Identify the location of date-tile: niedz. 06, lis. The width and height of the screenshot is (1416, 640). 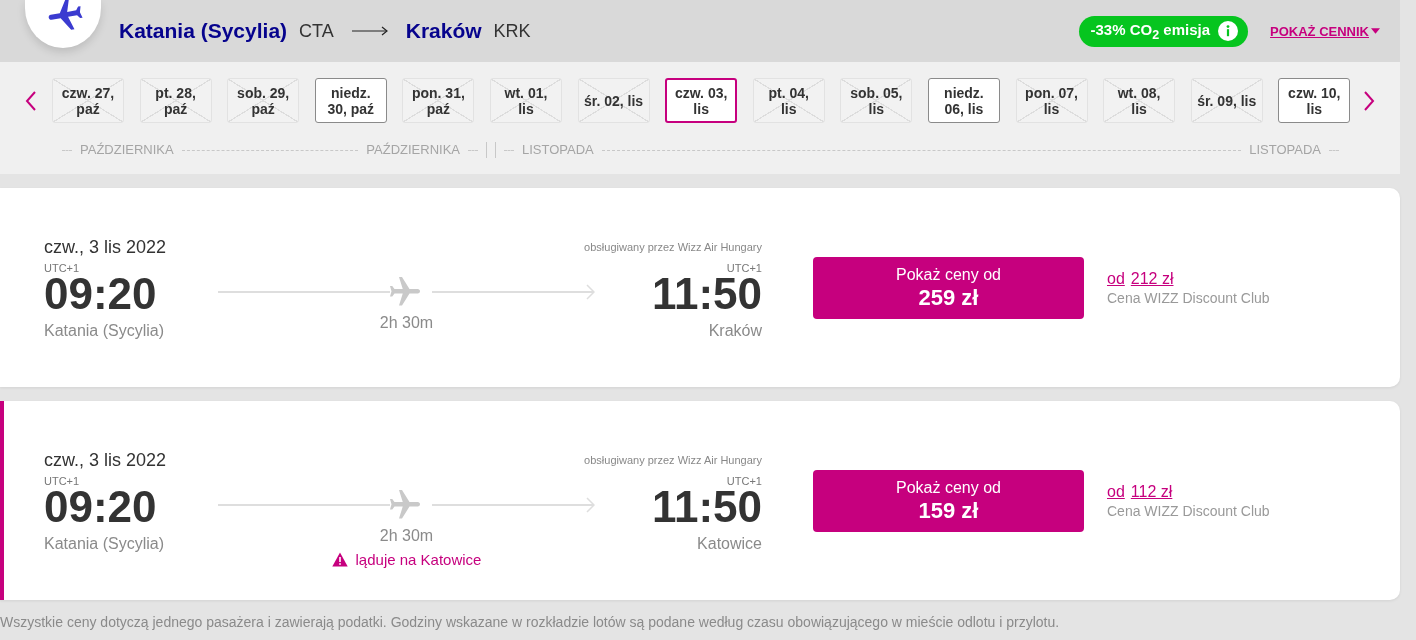
(963, 100).